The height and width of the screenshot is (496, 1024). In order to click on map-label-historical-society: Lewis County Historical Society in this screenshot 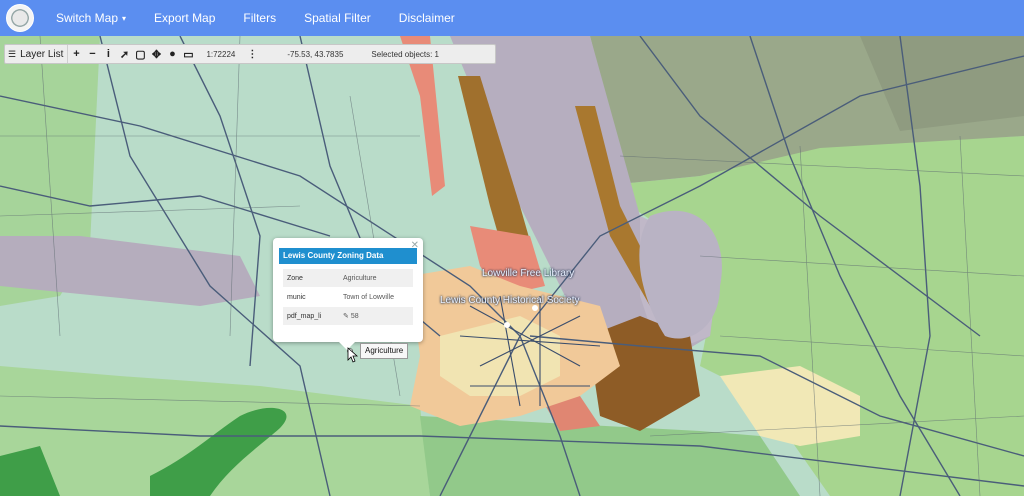, I will do `click(510, 300)`.